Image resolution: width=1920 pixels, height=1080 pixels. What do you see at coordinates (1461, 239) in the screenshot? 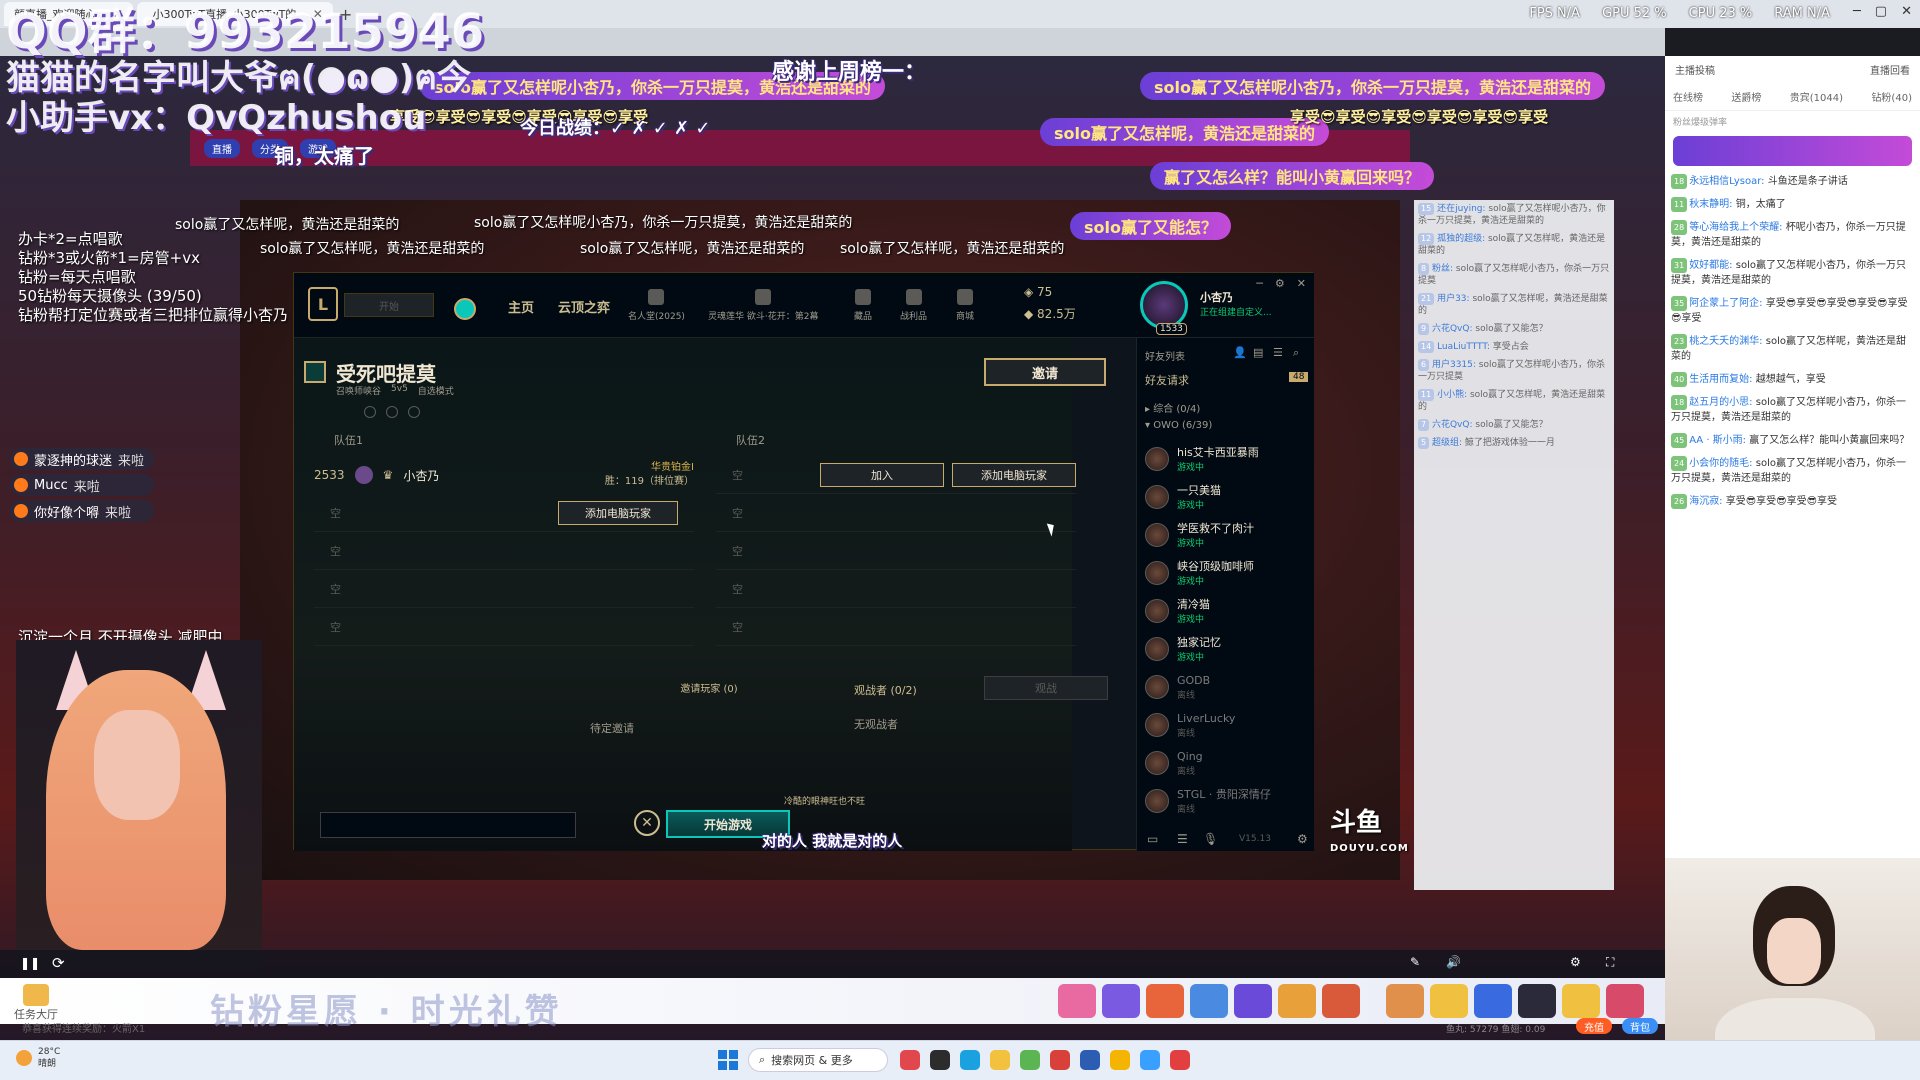
I see `chat-nick: 孤独的超级:` at bounding box center [1461, 239].